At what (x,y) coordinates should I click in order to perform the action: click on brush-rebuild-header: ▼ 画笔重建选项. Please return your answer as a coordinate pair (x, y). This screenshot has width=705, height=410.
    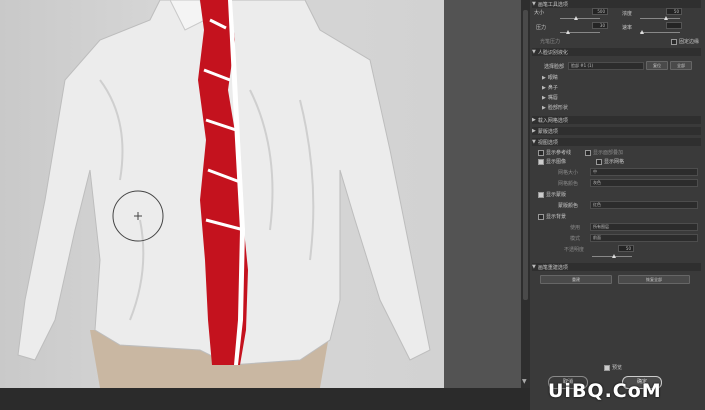
    Looking at the image, I should click on (616, 267).